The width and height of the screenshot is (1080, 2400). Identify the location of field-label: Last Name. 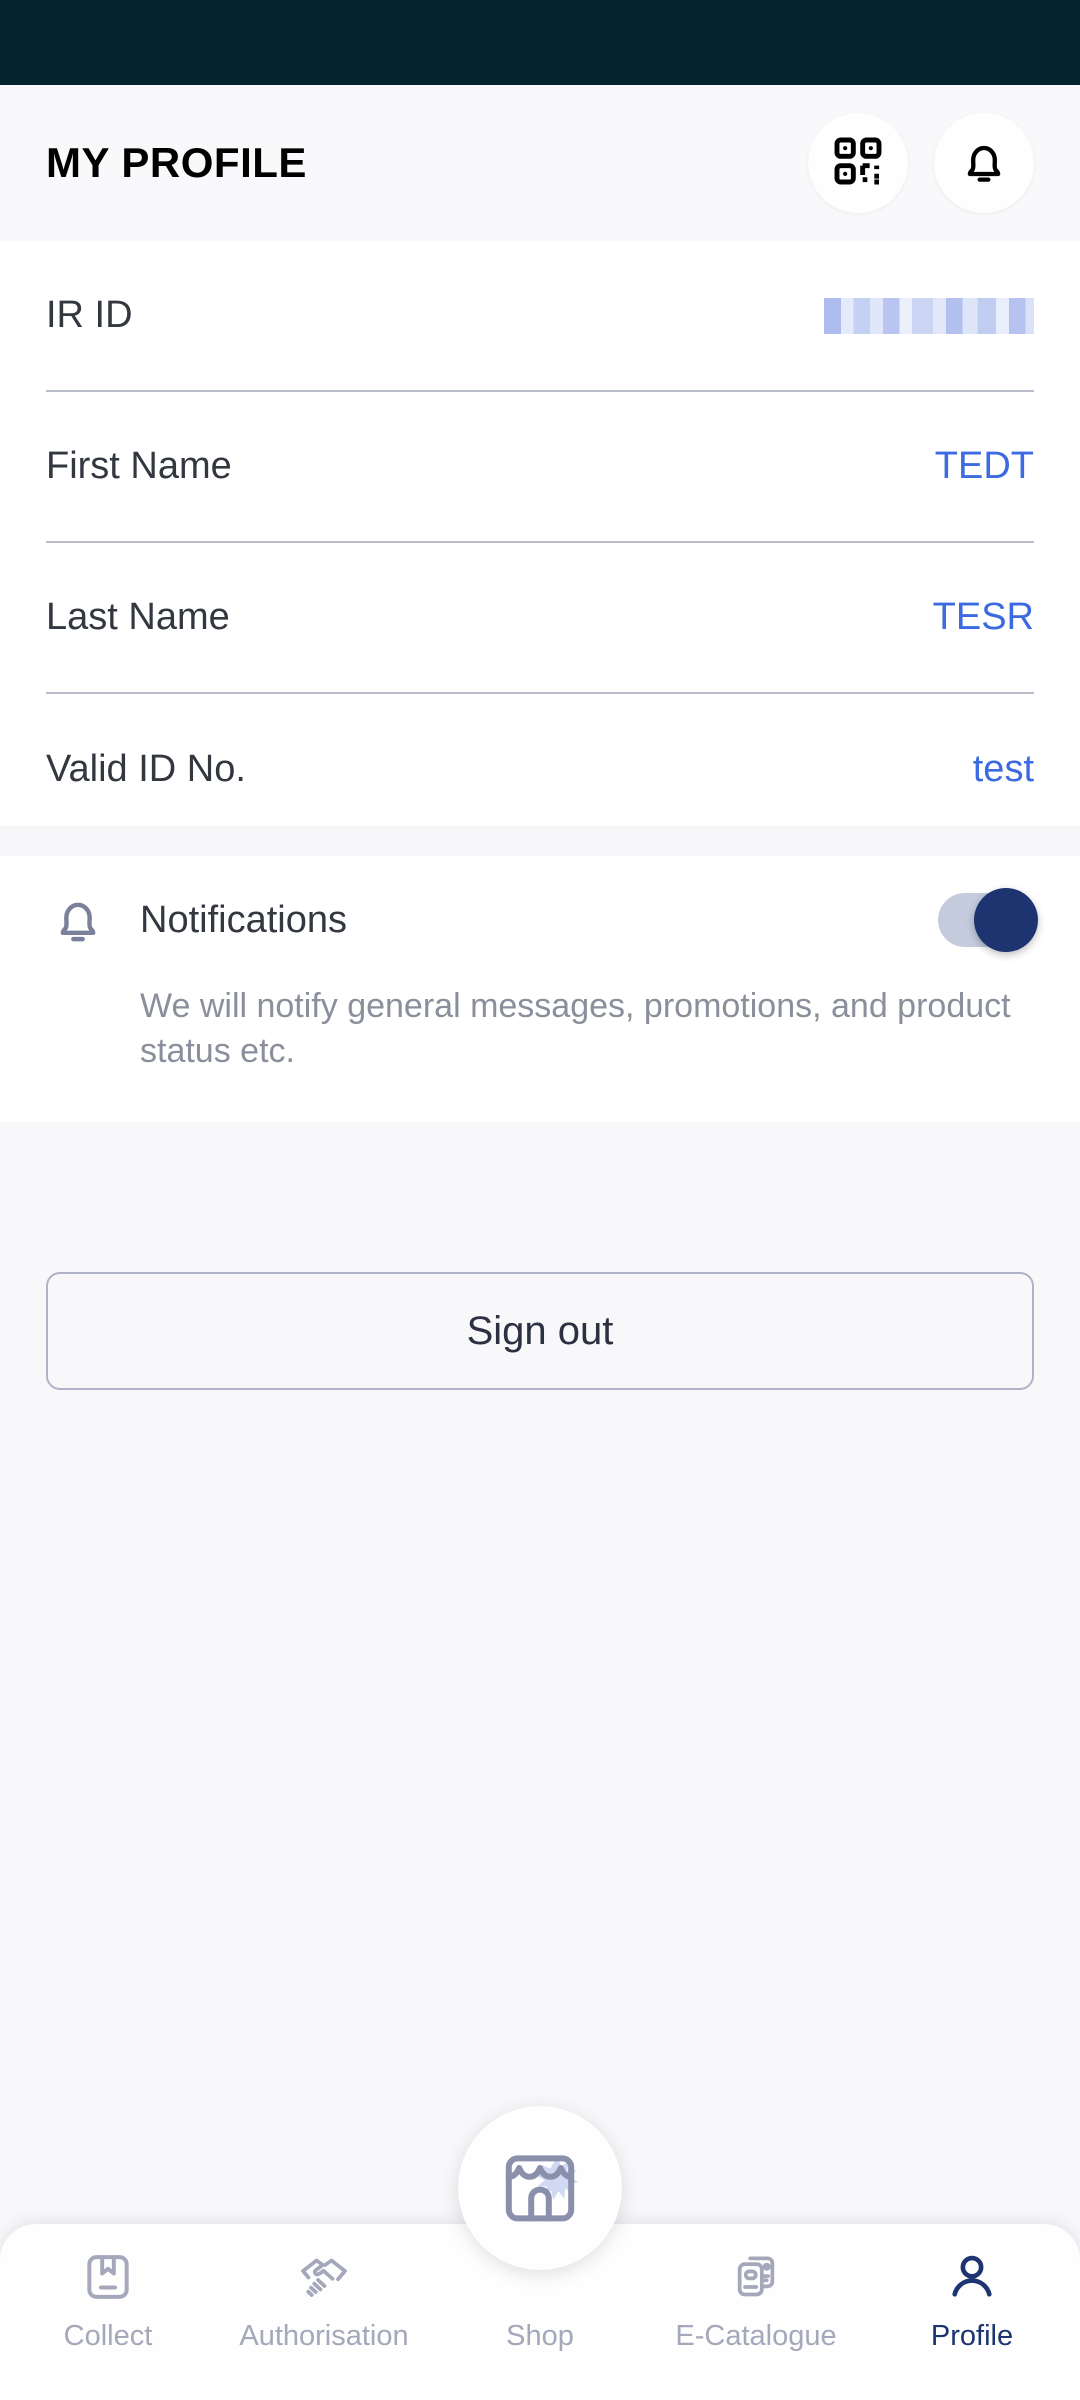
(138, 617).